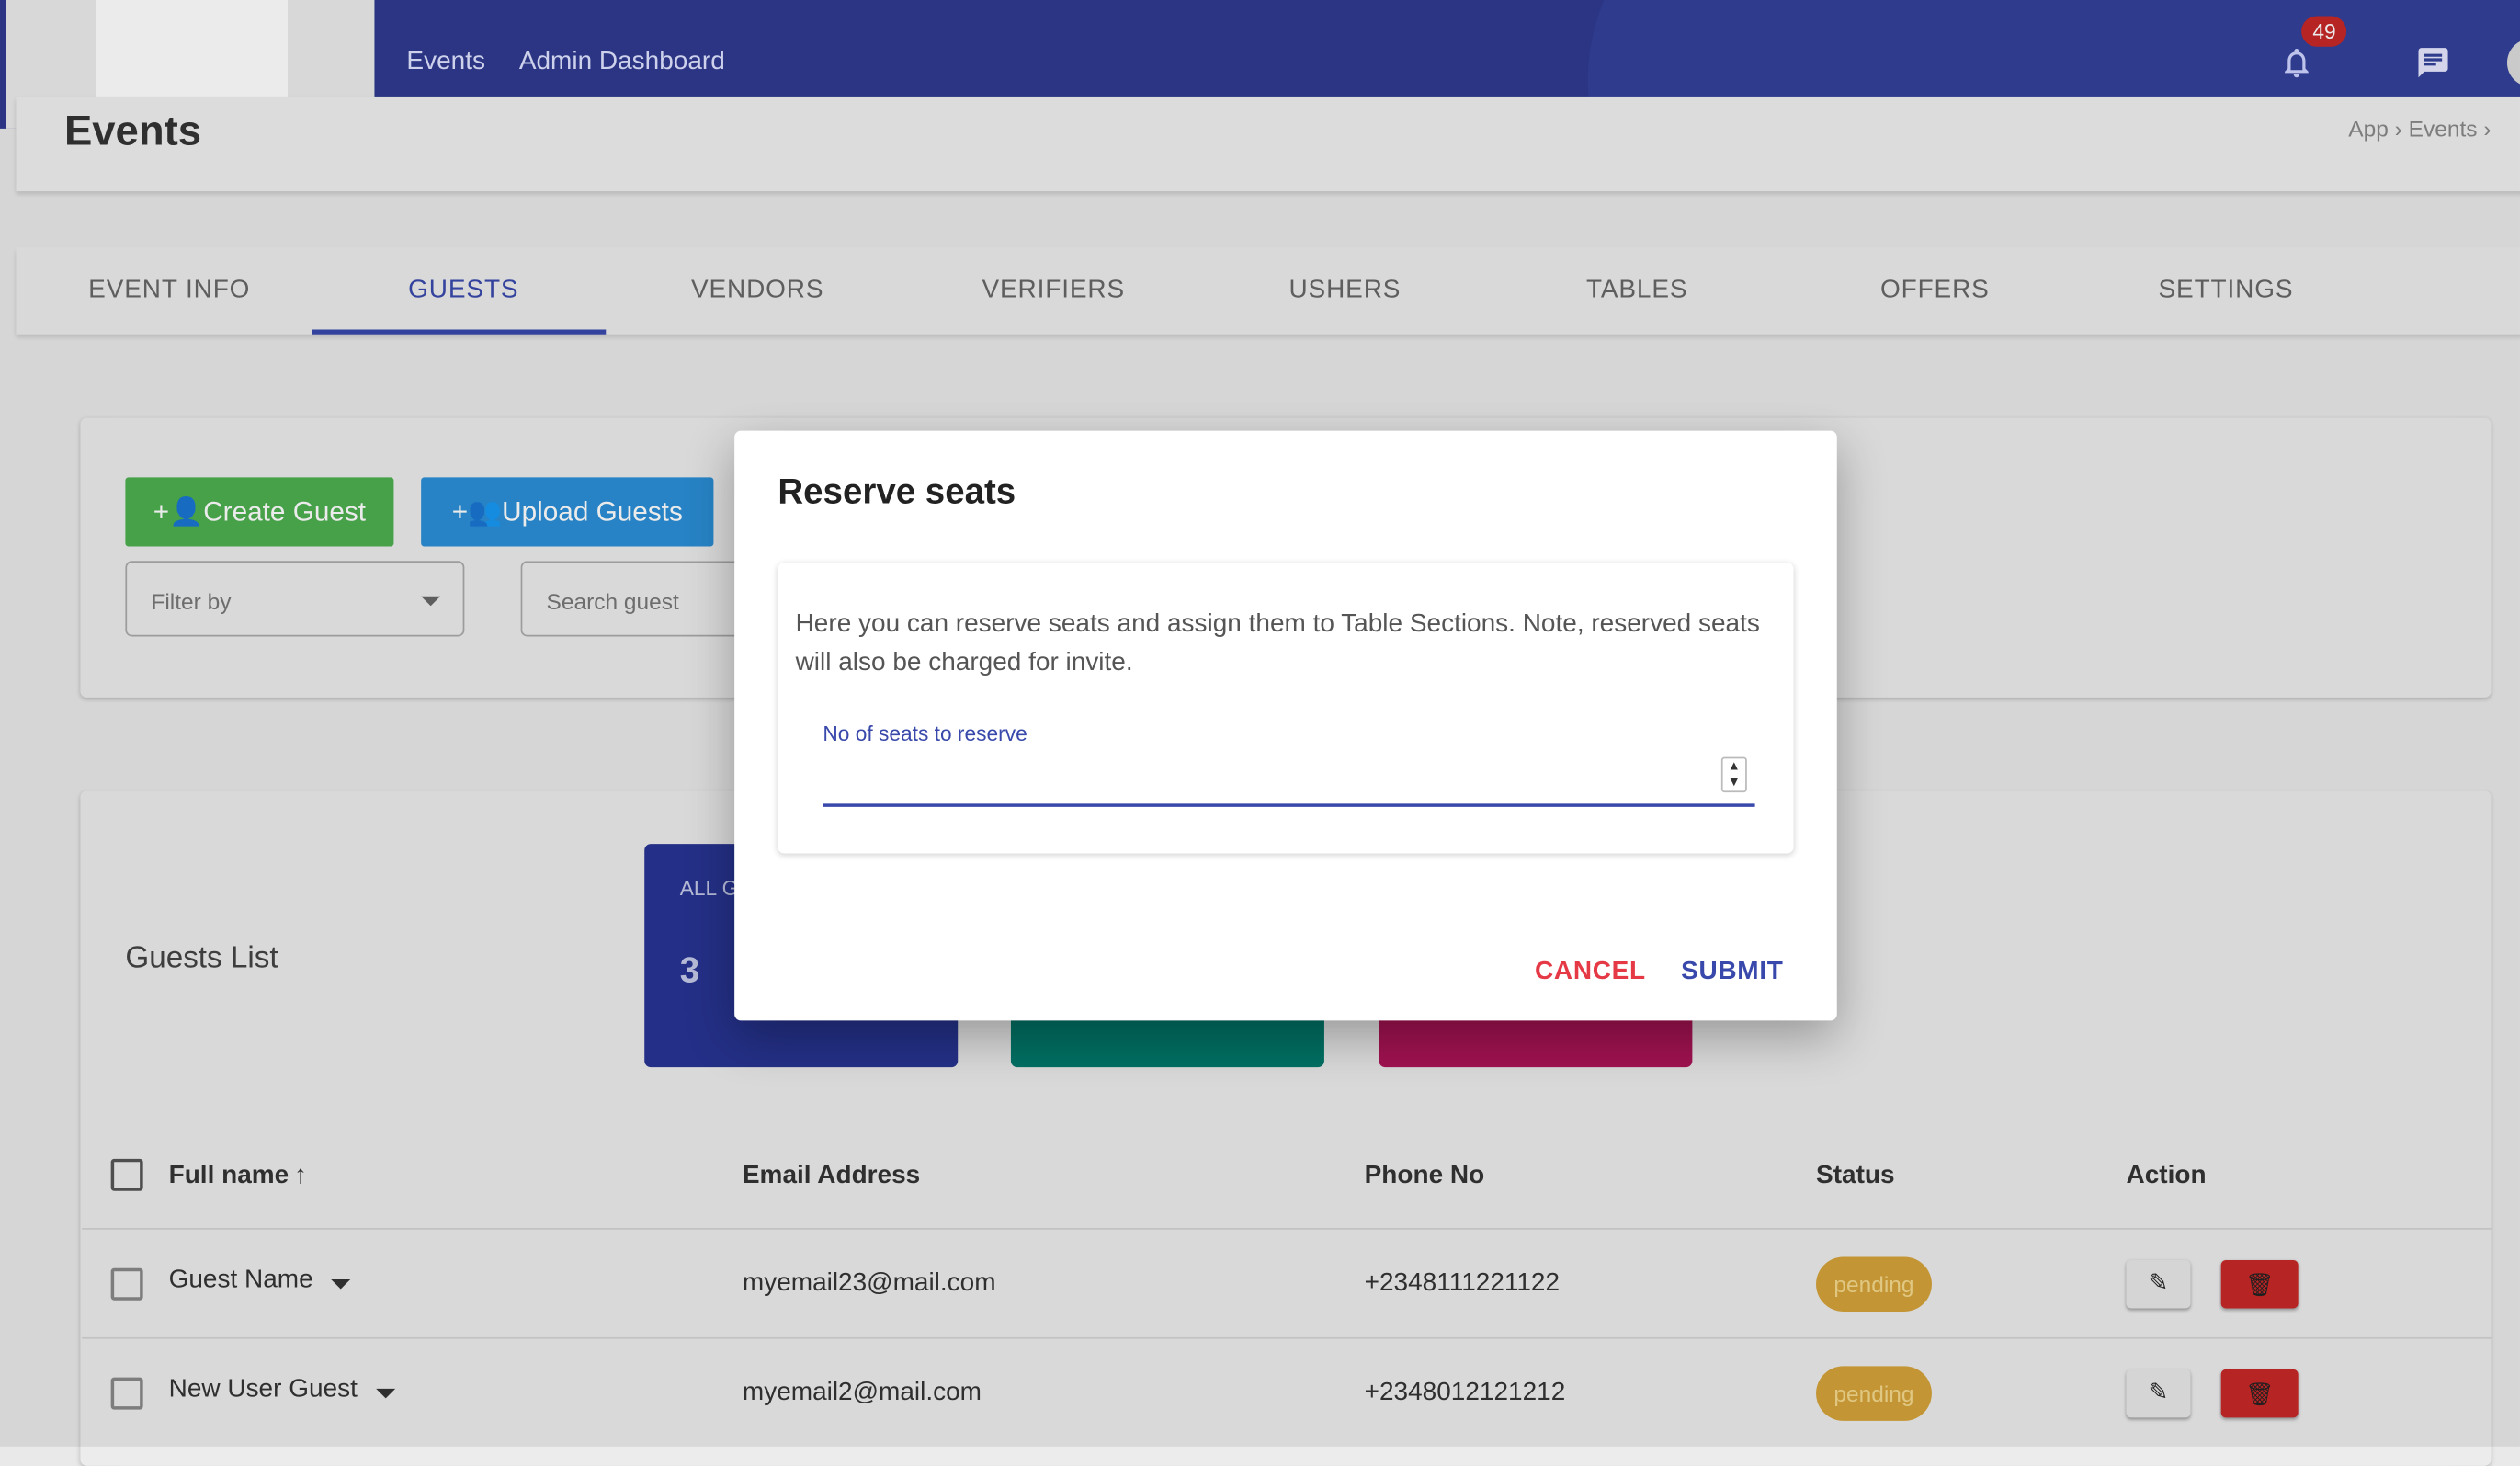  I want to click on cancel-button: CANCEL, so click(1590, 972).